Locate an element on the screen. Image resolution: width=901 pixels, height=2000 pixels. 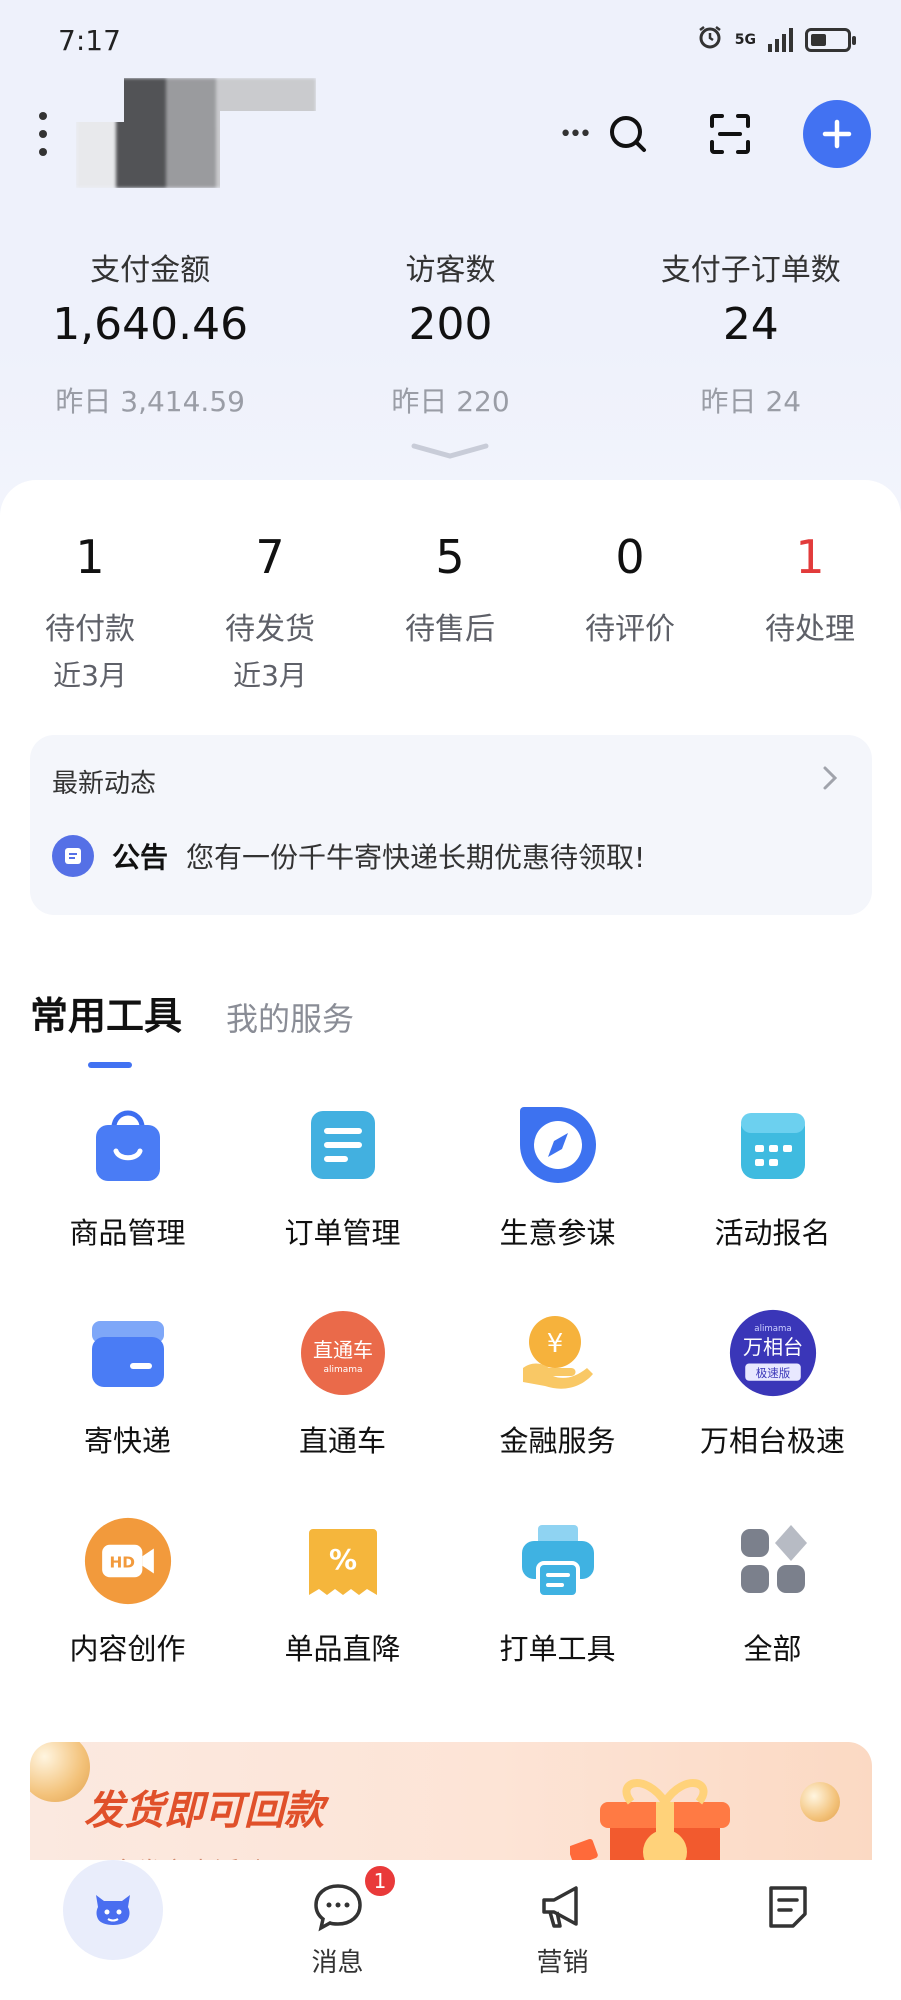
message-badge: 1 is located at coordinates (380, 1881).